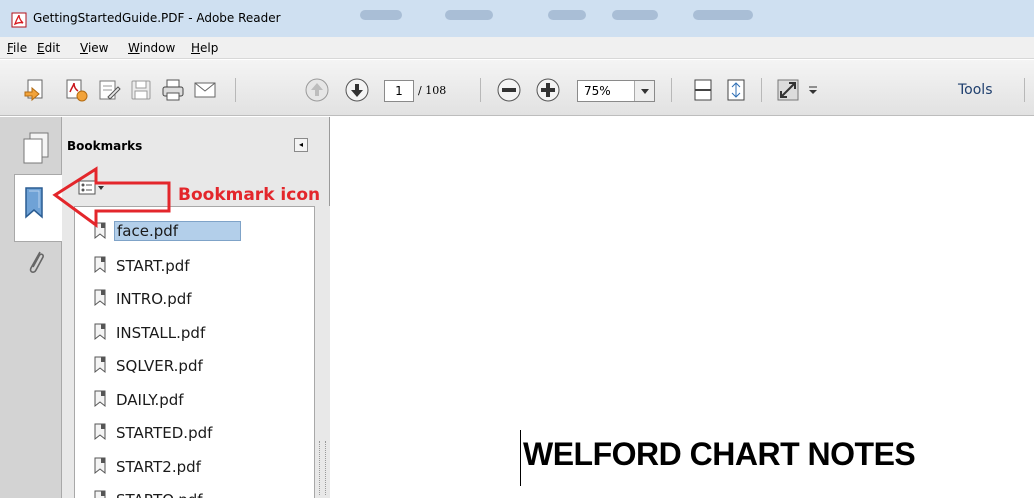  I want to click on text-cursor, so click(520, 458).